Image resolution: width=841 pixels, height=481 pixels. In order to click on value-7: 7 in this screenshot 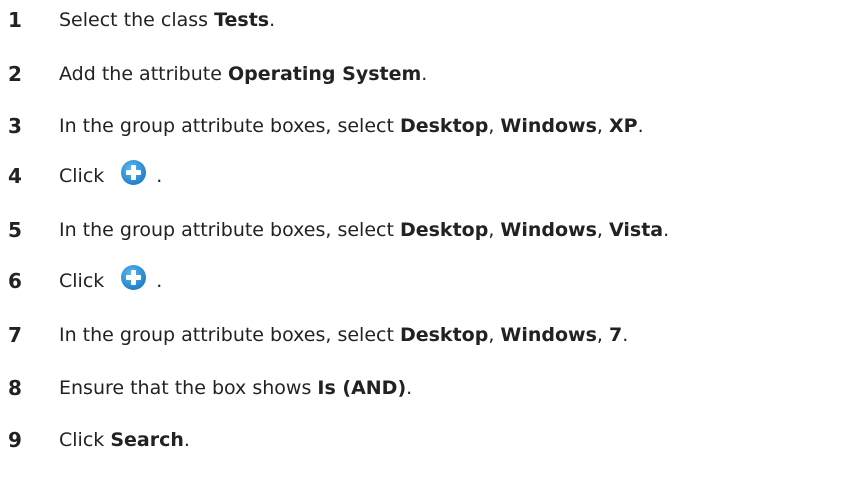, I will do `click(616, 335)`.